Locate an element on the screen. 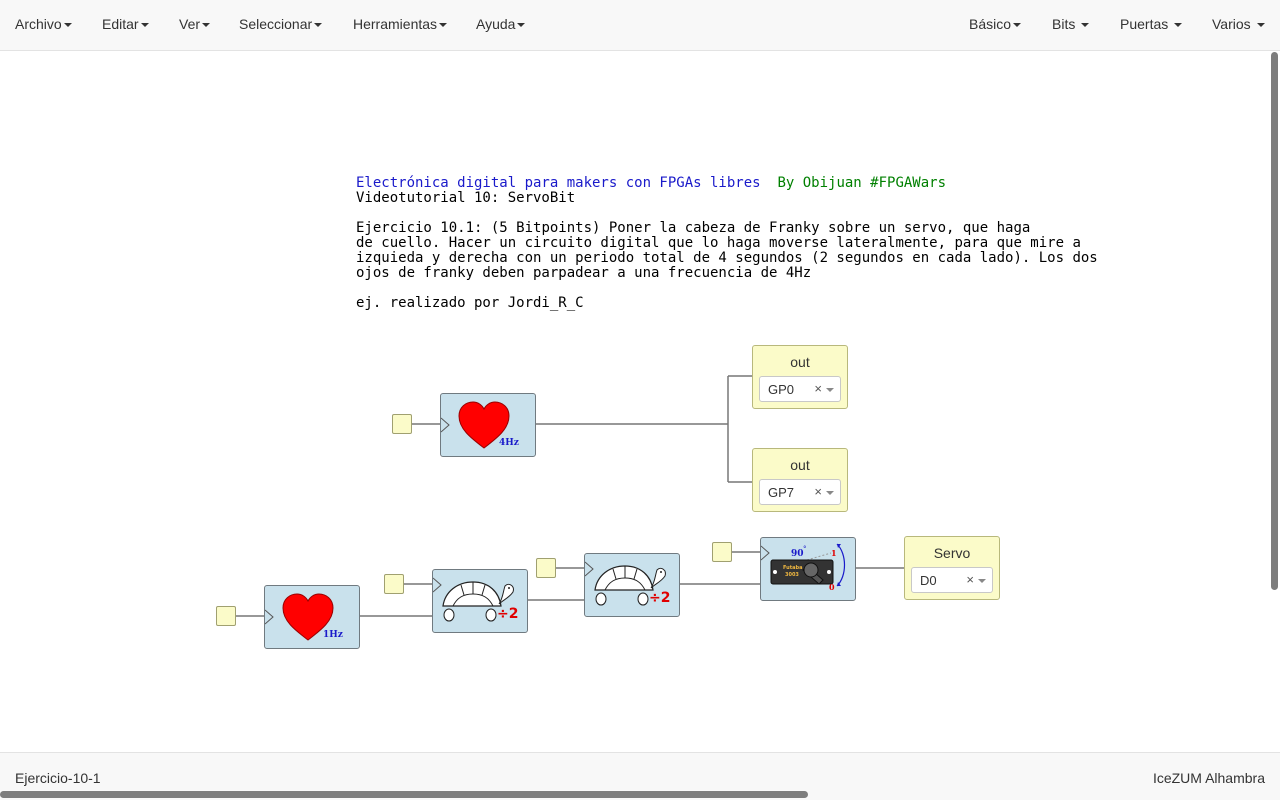  servo-high-label: 1 is located at coordinates (834, 553).